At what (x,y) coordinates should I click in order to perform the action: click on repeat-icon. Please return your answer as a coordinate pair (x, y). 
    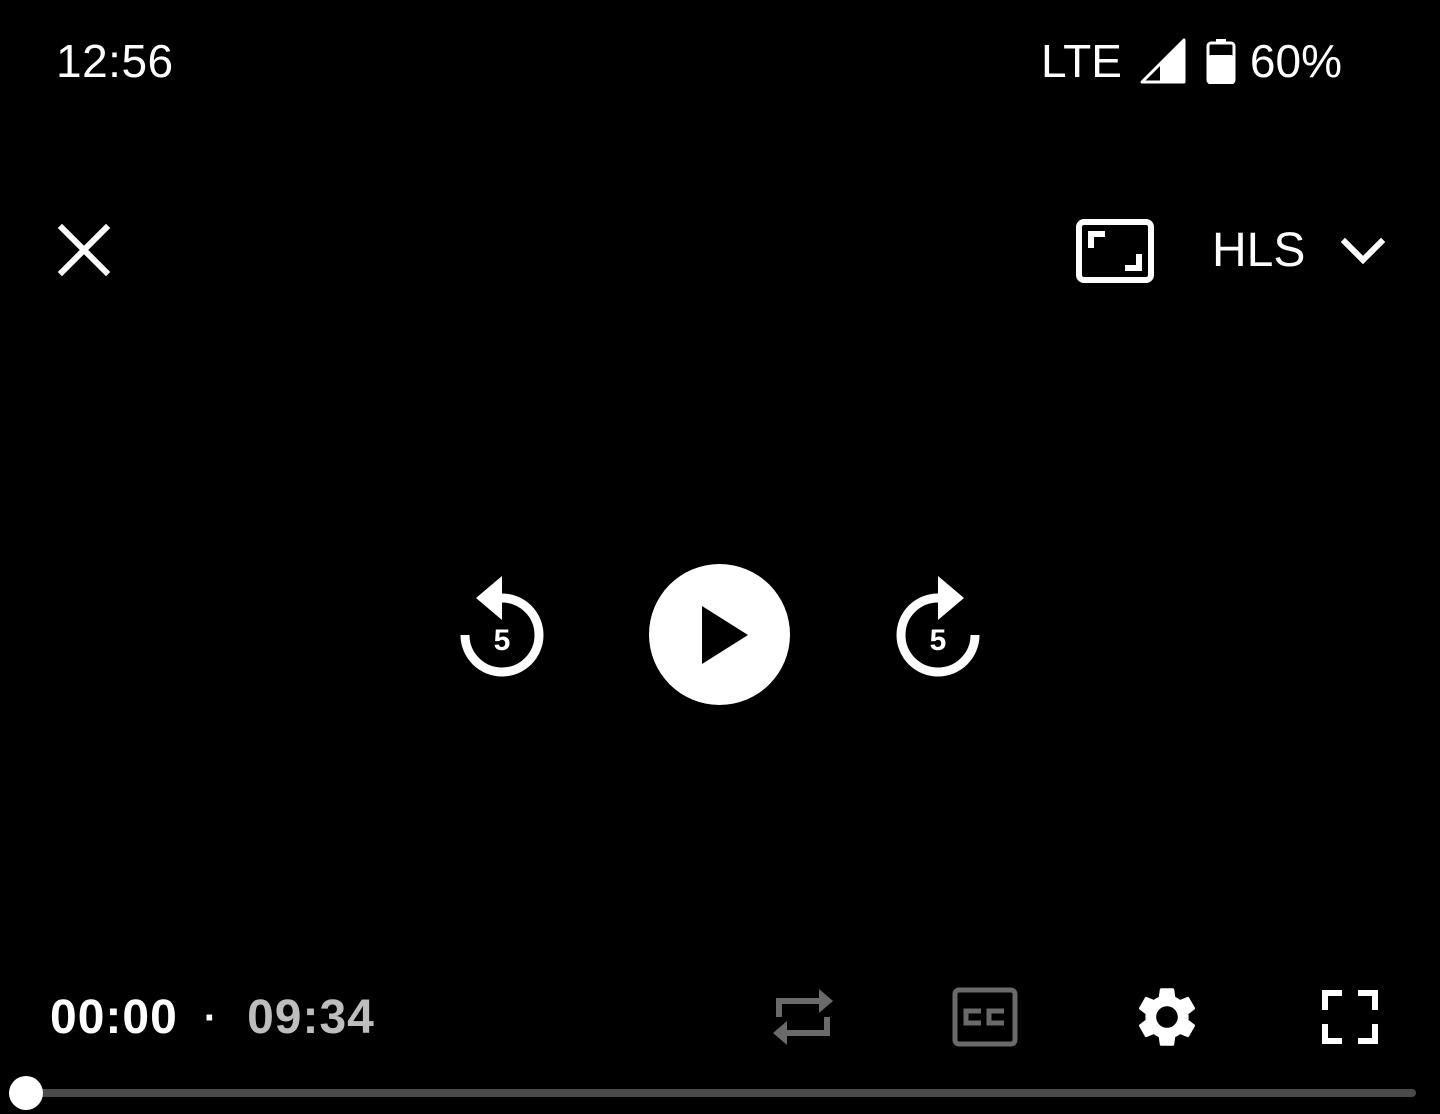
    Looking at the image, I should click on (803, 1017).